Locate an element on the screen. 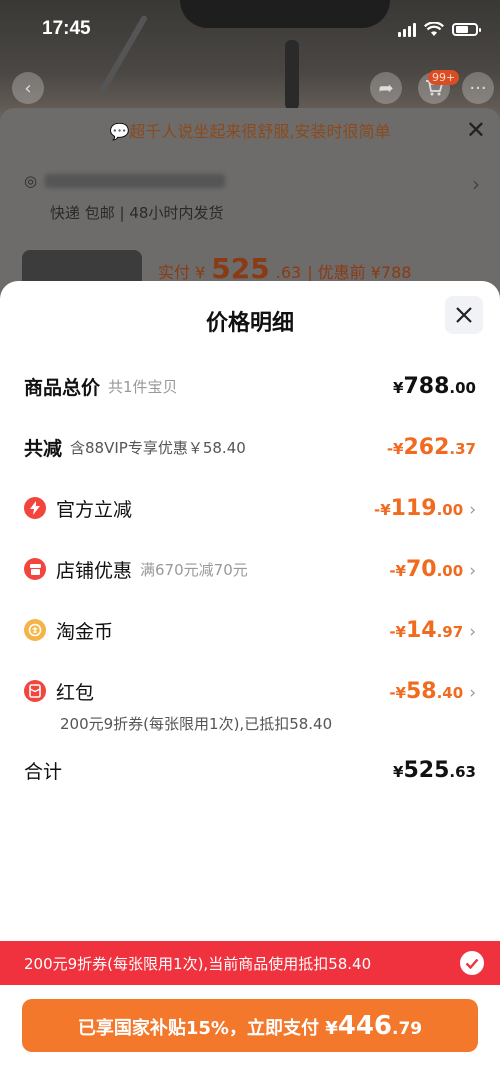  amount: -¥ 14.97 › is located at coordinates (432, 630).